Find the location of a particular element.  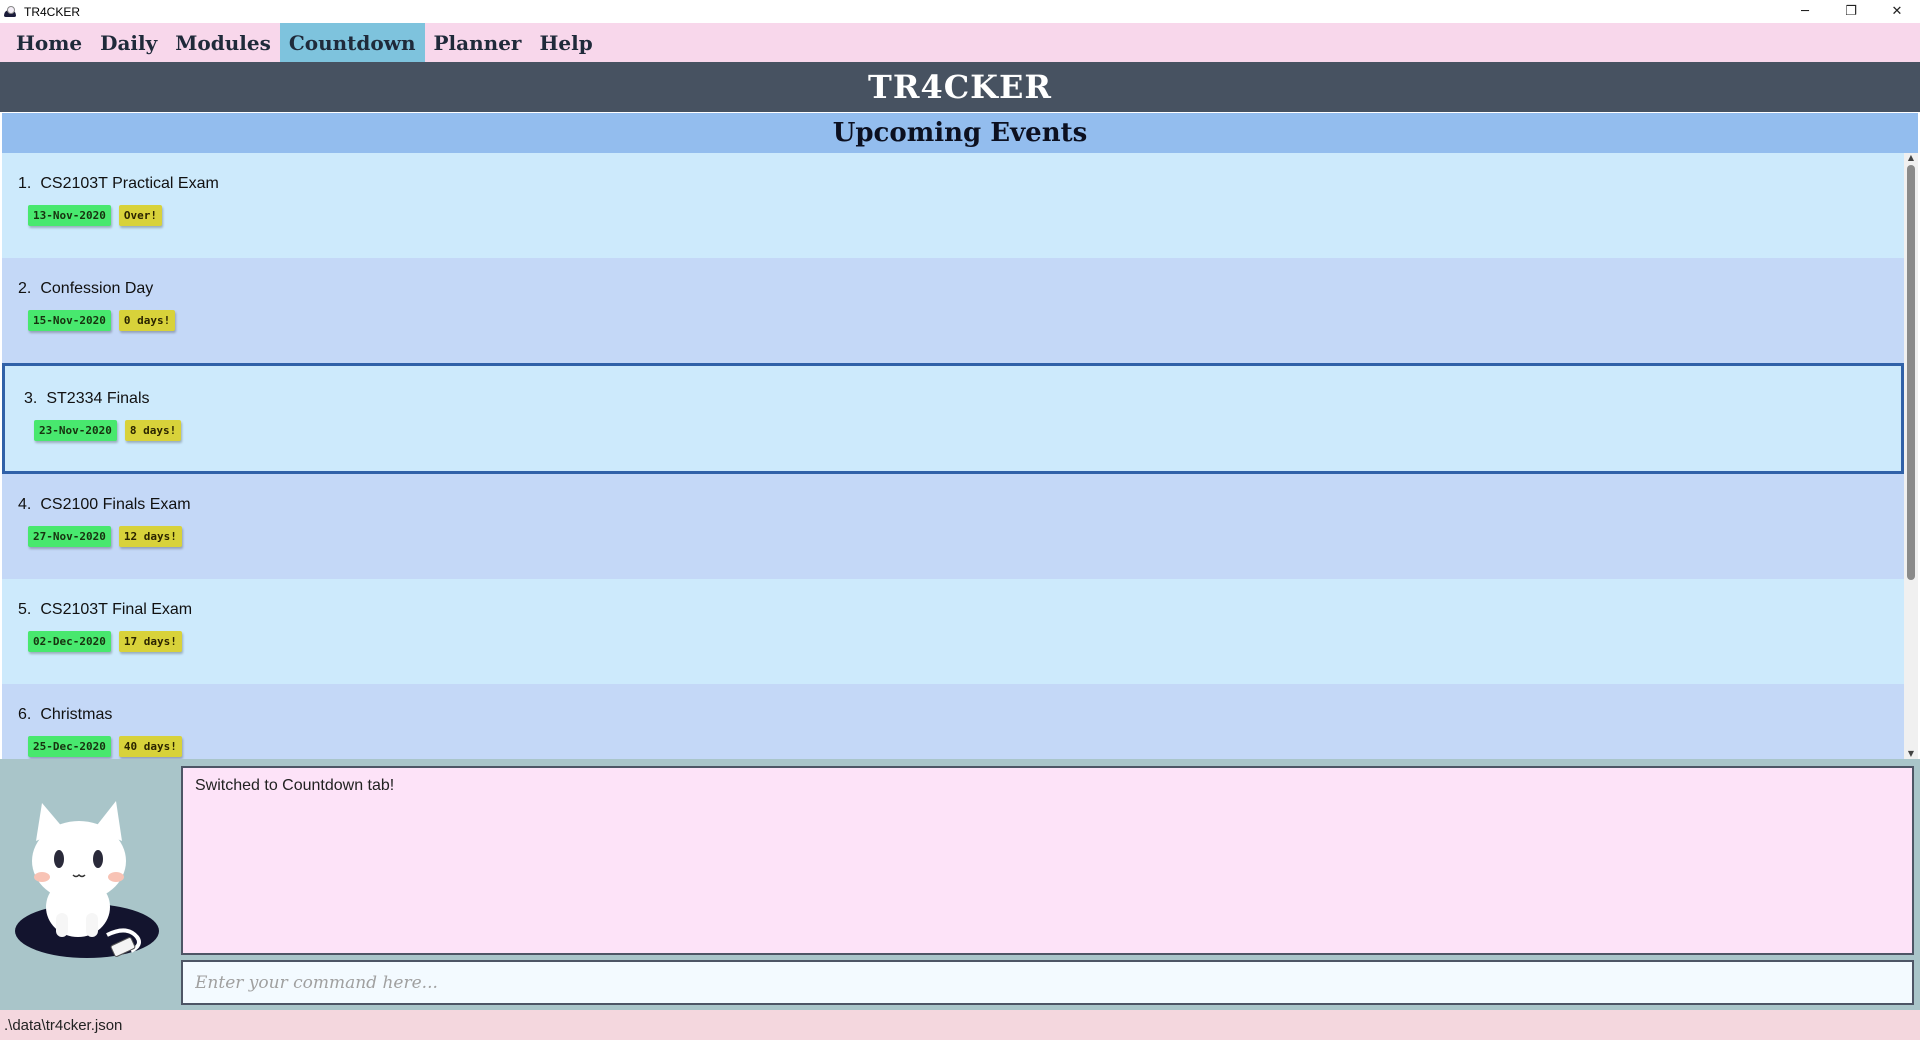

event-date-tag: 23-Nov-2020 is located at coordinates (75, 430).